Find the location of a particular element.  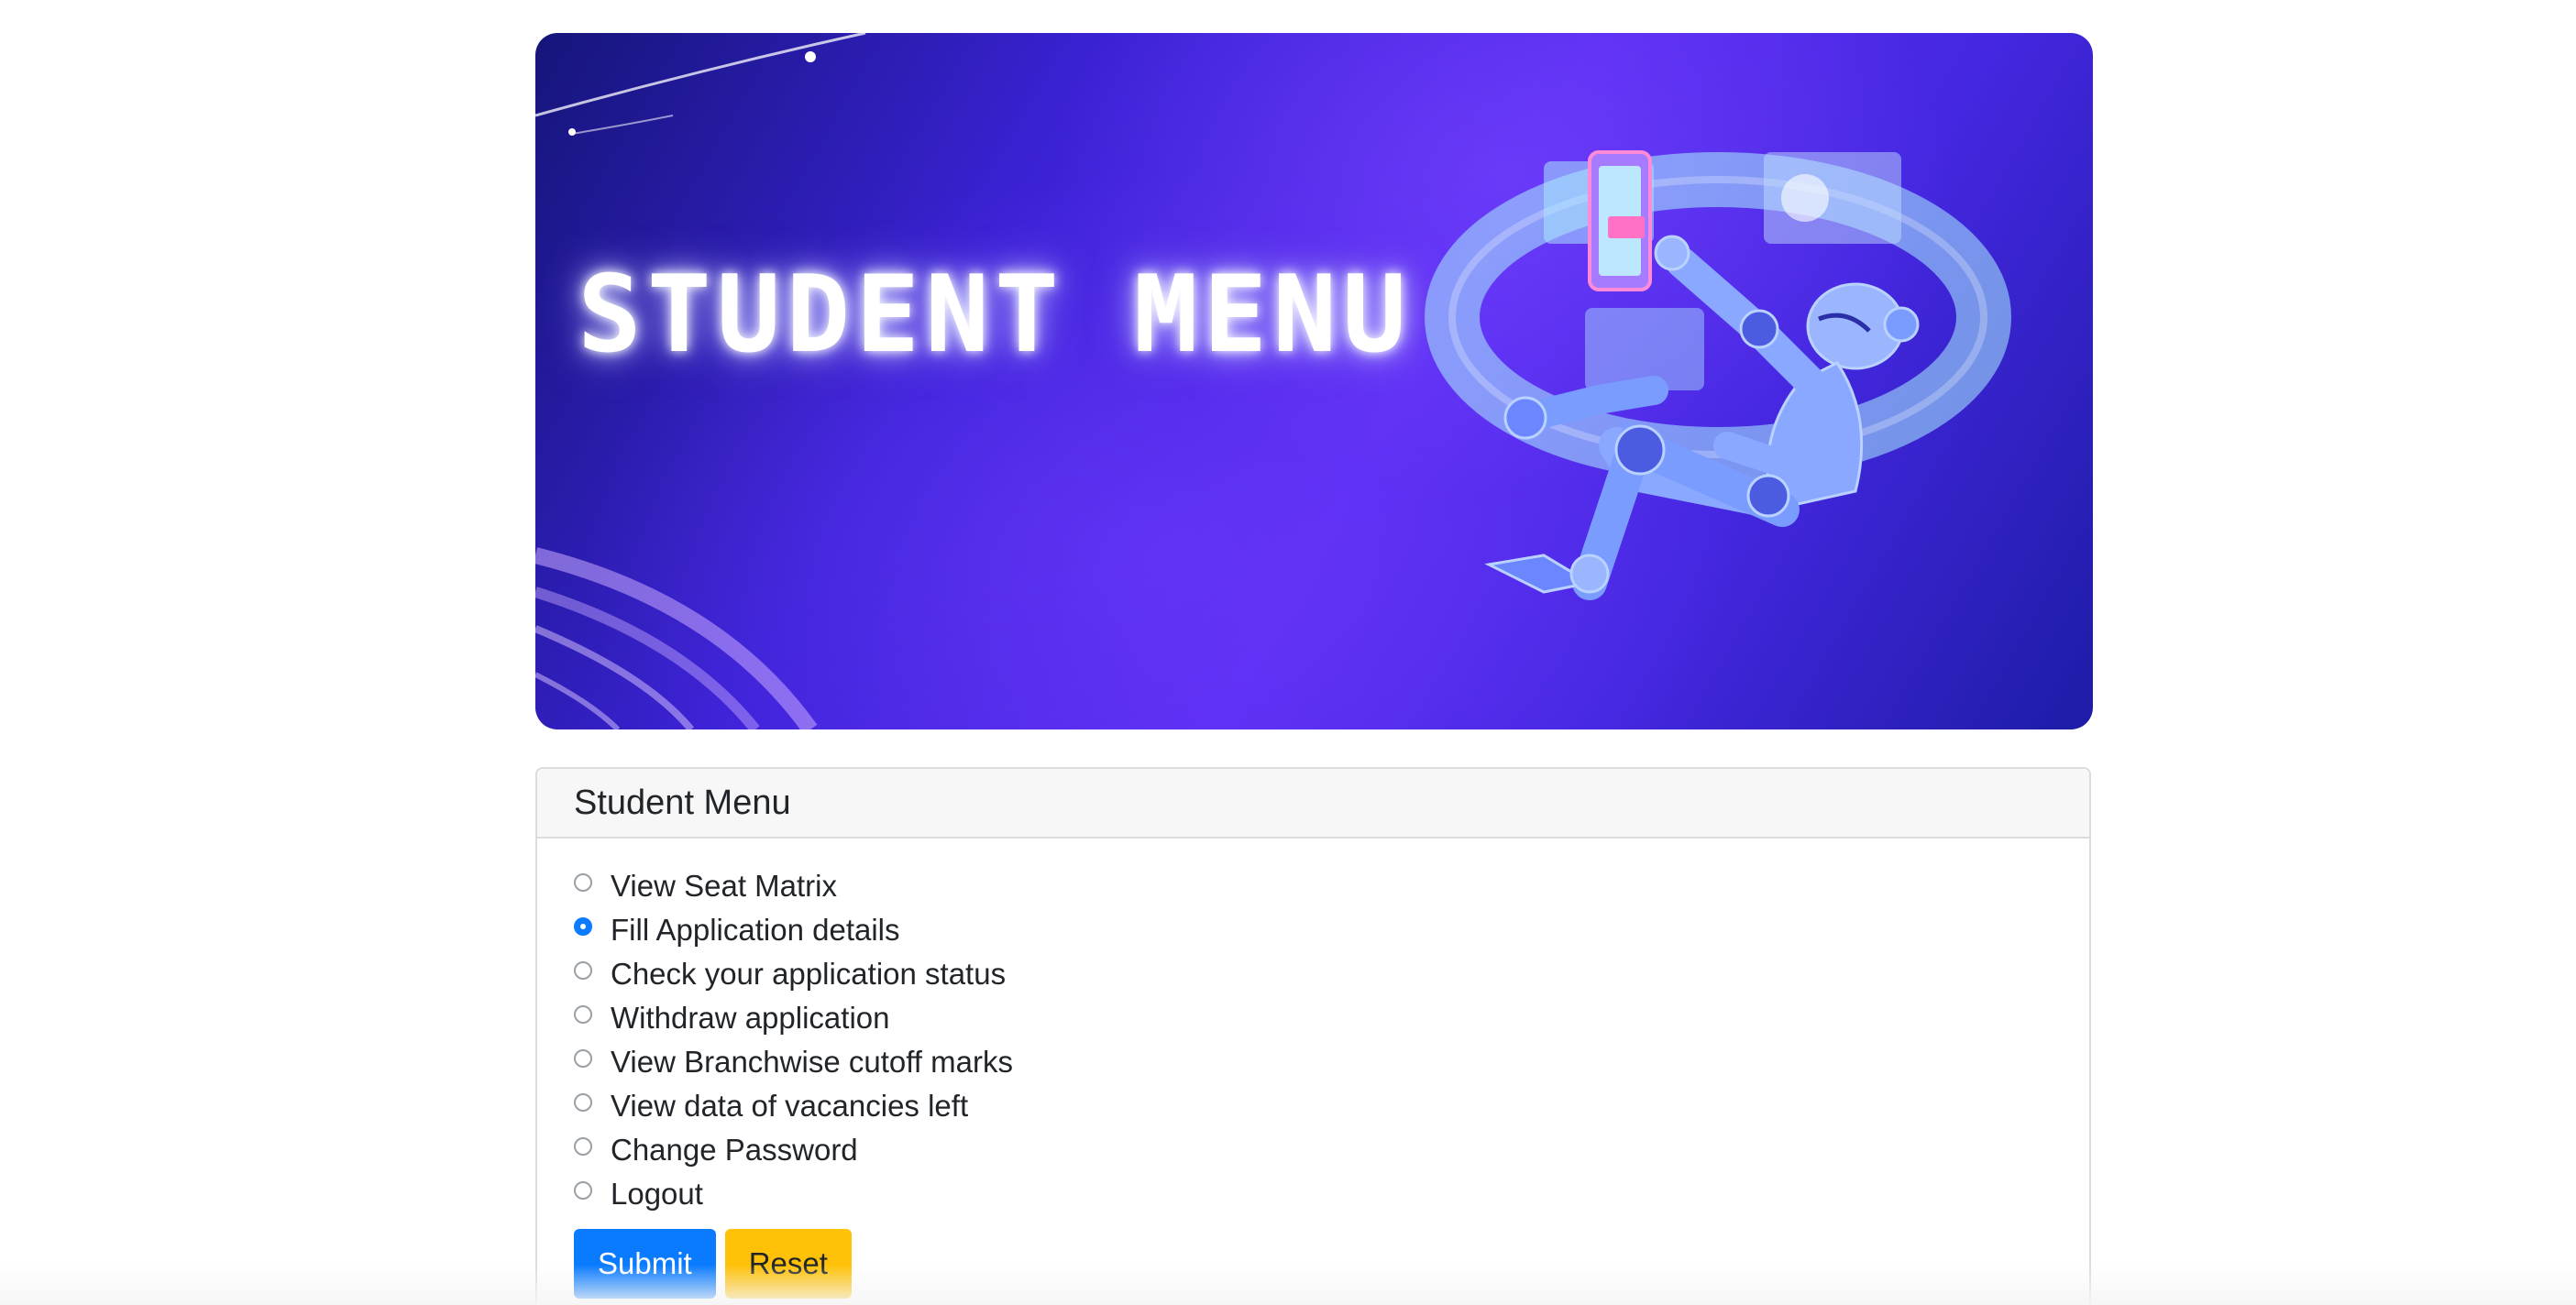

submit-button: Submit is located at coordinates (645, 1264).